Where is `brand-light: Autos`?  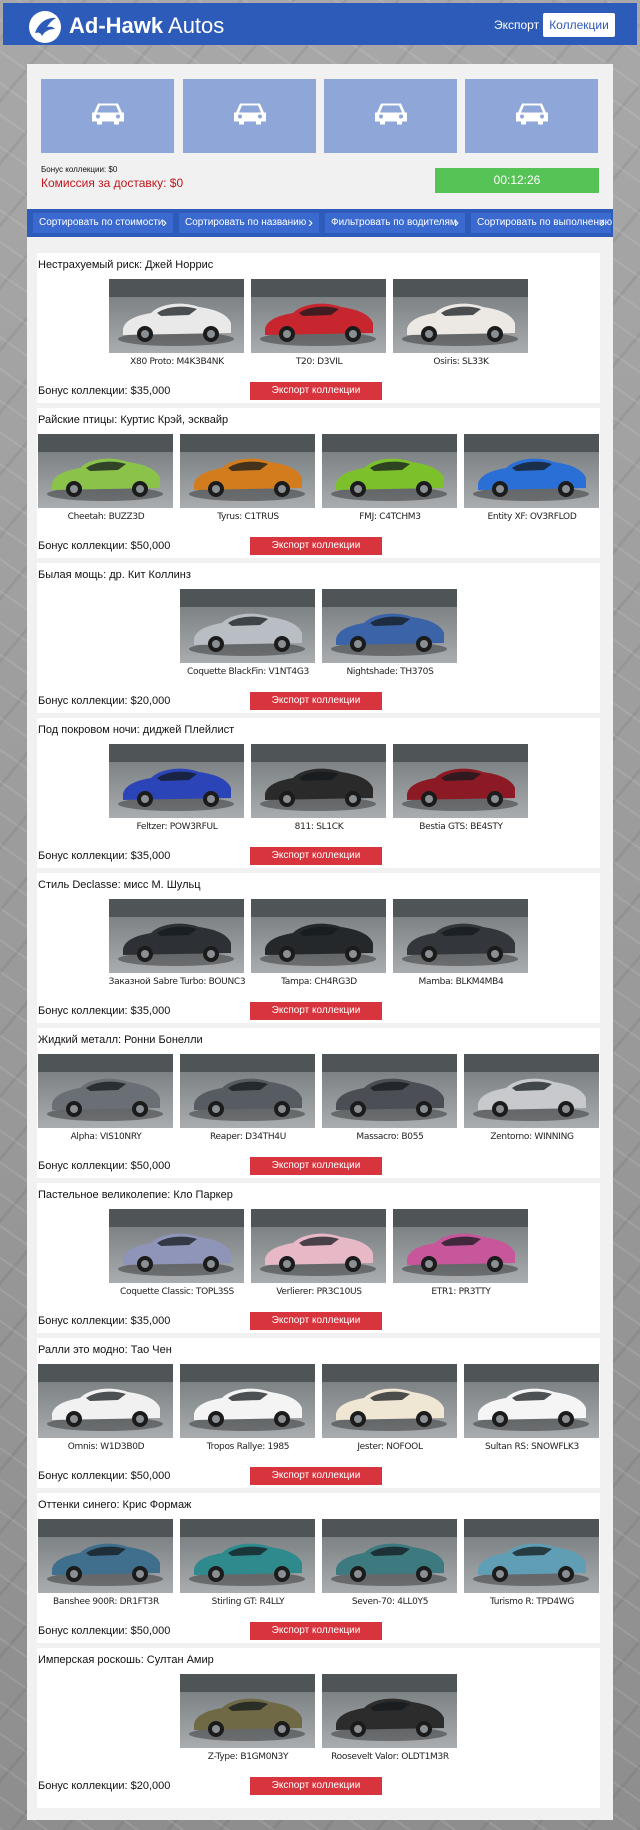
brand-light: Autos is located at coordinates (194, 25).